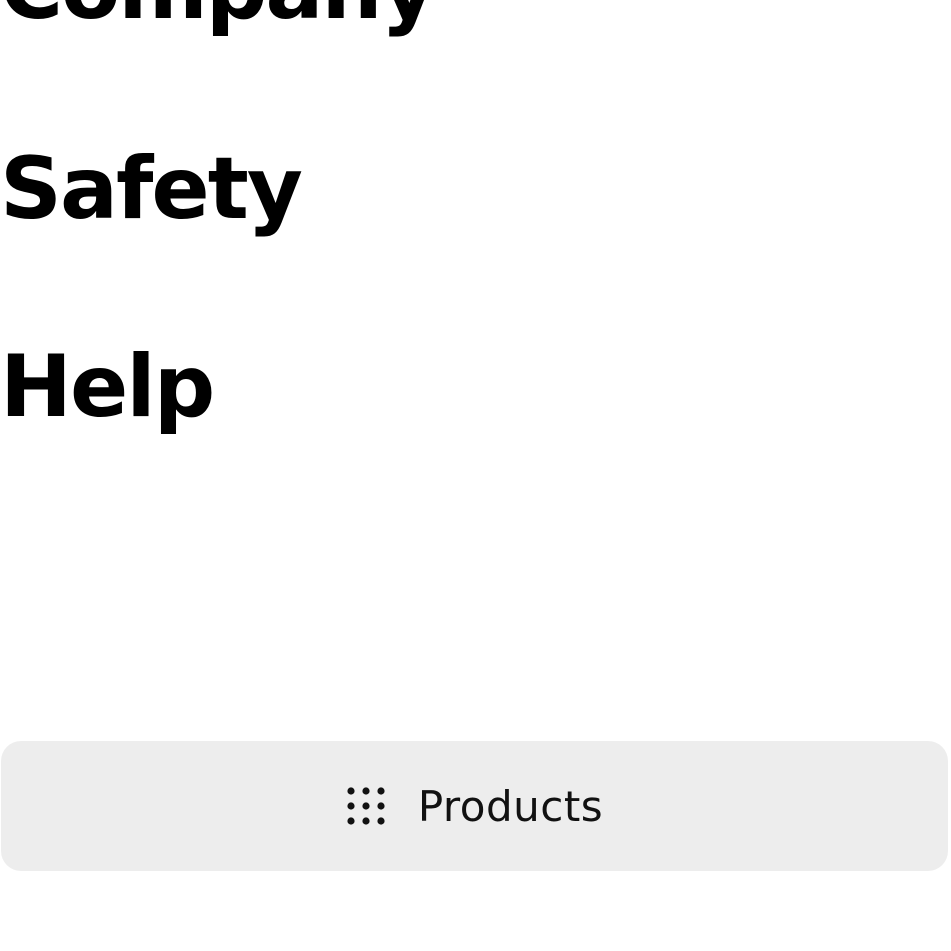 The width and height of the screenshot is (951, 951). I want to click on products-button-content: Products, so click(474, 806).